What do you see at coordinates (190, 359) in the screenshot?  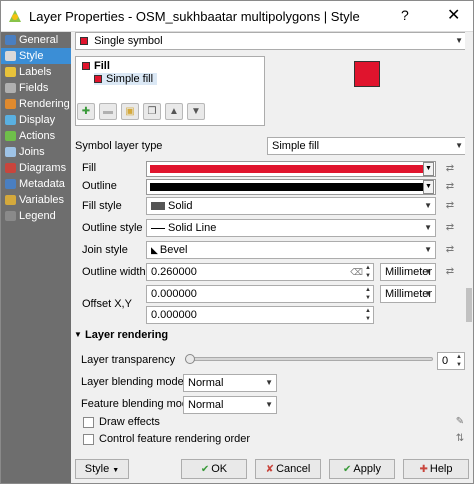 I see `slider-handle` at bounding box center [190, 359].